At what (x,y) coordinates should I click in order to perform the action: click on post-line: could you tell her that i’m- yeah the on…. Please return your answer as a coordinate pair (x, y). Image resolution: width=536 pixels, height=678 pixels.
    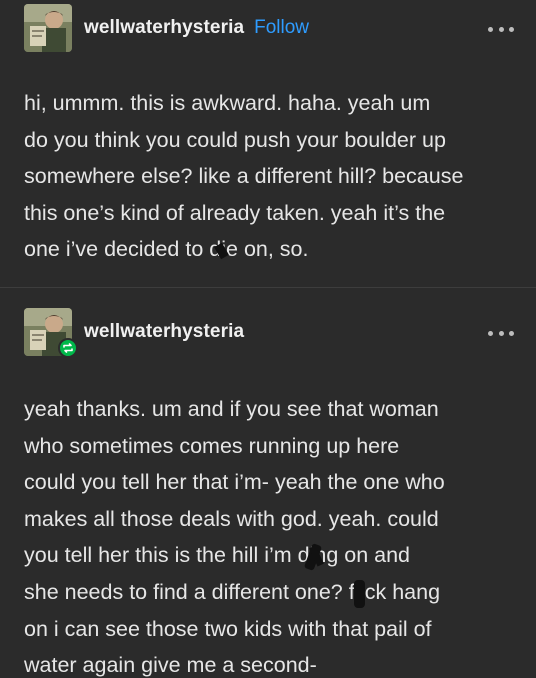
    Looking at the image, I should click on (234, 482).